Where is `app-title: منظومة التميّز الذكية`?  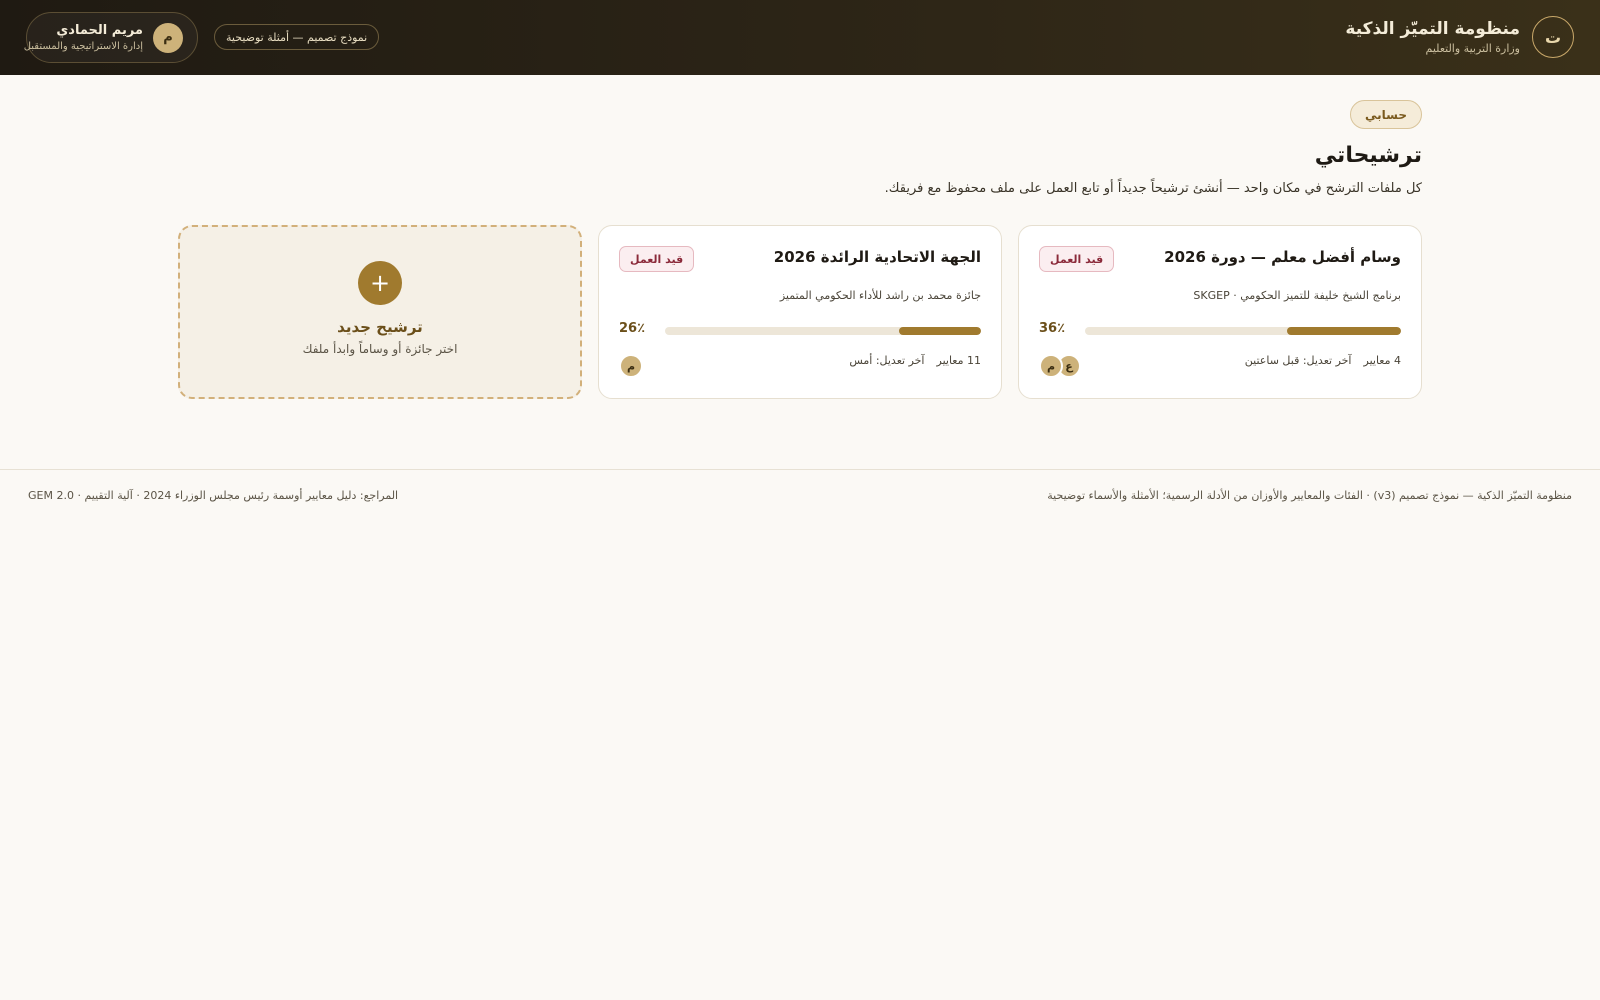
app-title: منظومة التميّز الذكية is located at coordinates (1432, 29).